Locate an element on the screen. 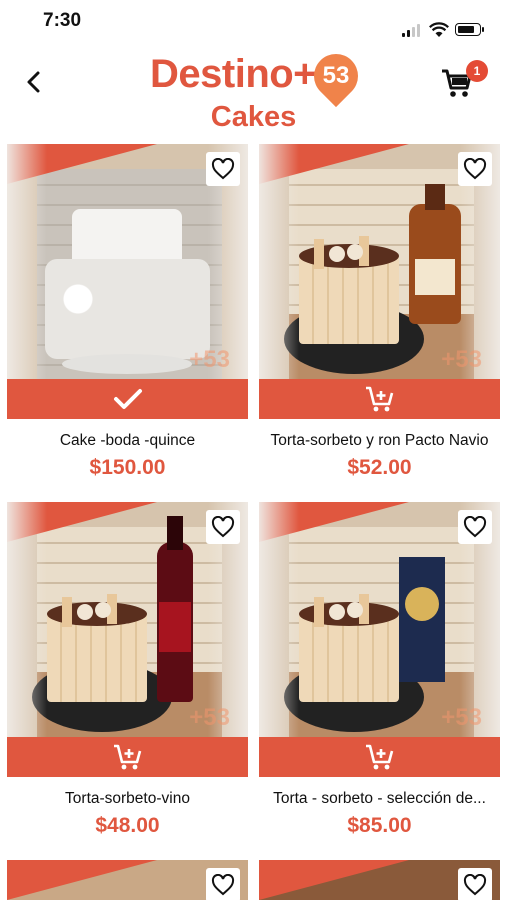 The height and width of the screenshot is (900, 507). check-icon is located at coordinates (127, 399).